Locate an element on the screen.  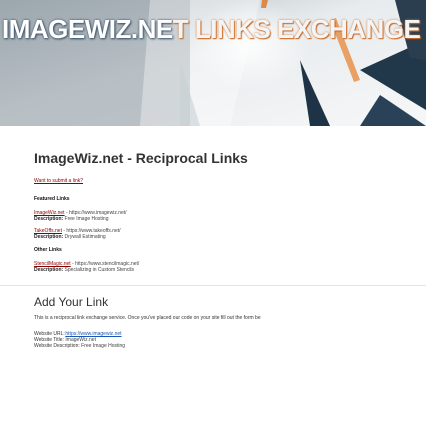
description-value: Specializing in Custom Stencils is located at coordinates (99, 270).